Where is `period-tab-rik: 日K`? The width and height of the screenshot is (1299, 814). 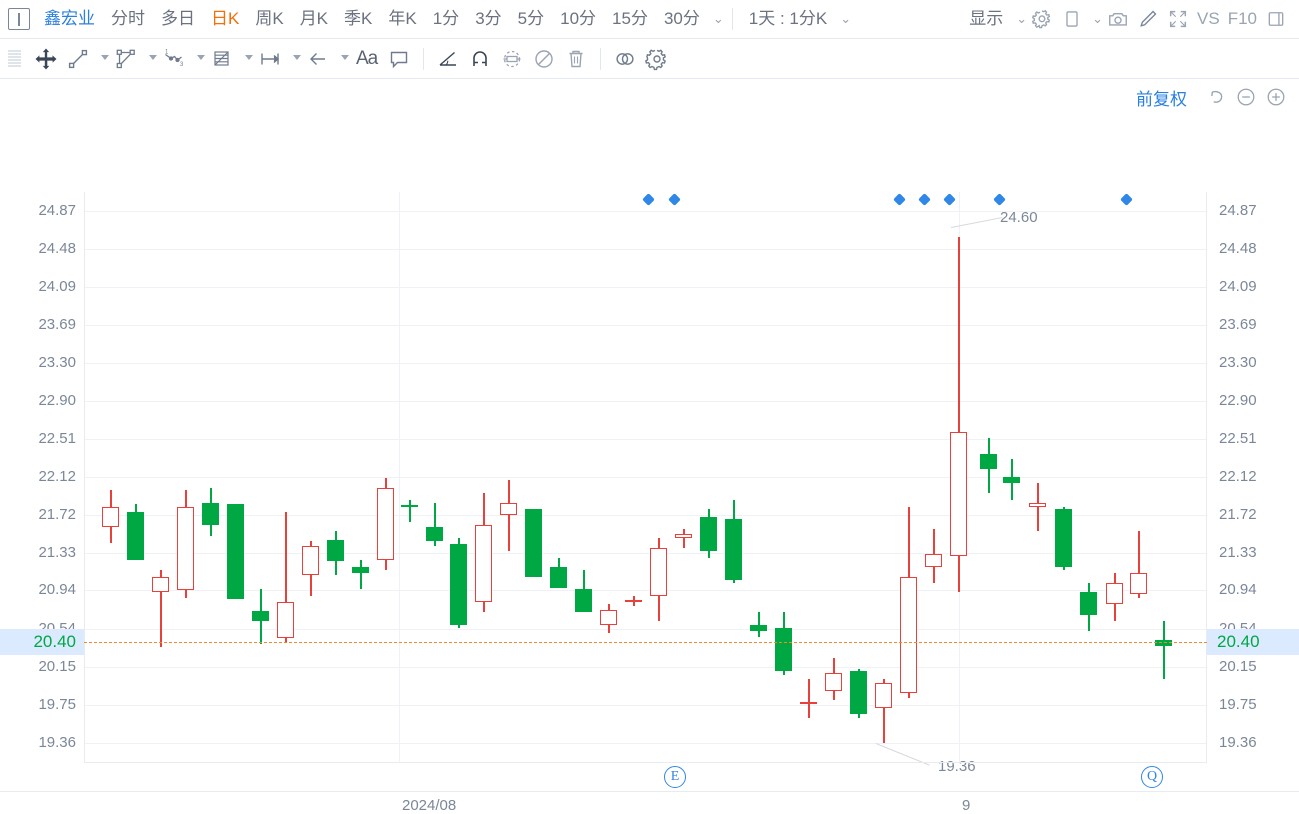
period-tab-rik: 日K is located at coordinates (225, 19).